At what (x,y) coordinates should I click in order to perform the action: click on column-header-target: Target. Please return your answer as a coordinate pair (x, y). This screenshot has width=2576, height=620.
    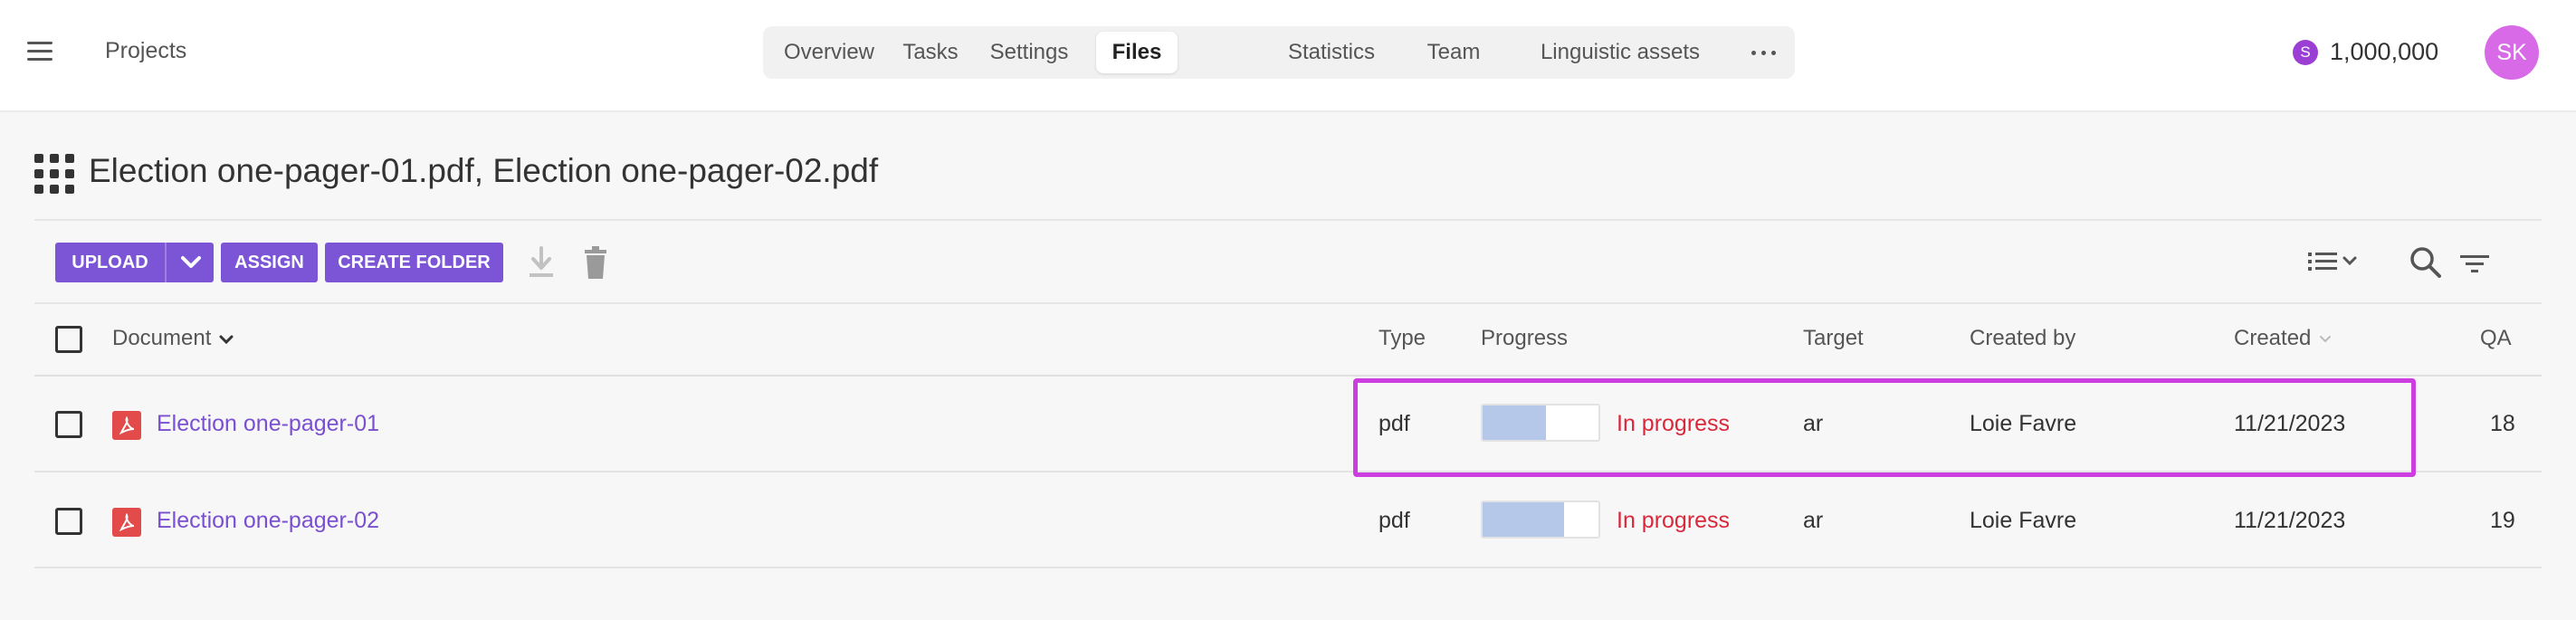
    Looking at the image, I should click on (1834, 338).